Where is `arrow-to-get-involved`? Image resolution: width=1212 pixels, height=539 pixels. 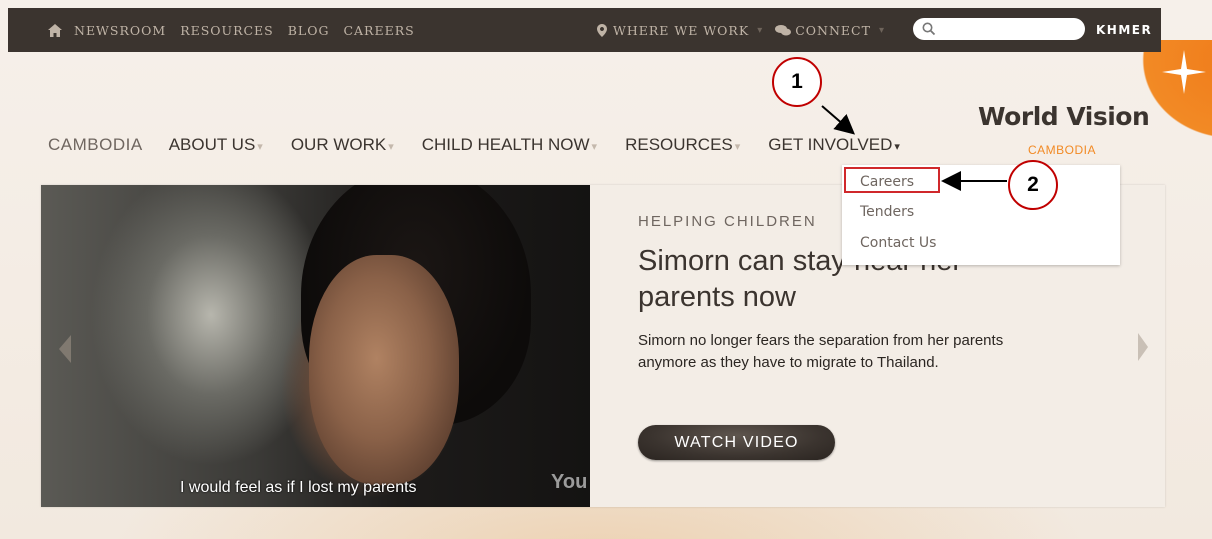
arrow-to-get-involved is located at coordinates (838, 120).